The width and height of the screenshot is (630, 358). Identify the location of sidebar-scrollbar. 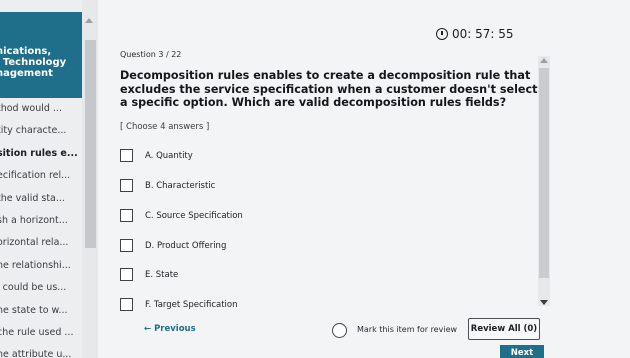
(90, 179).